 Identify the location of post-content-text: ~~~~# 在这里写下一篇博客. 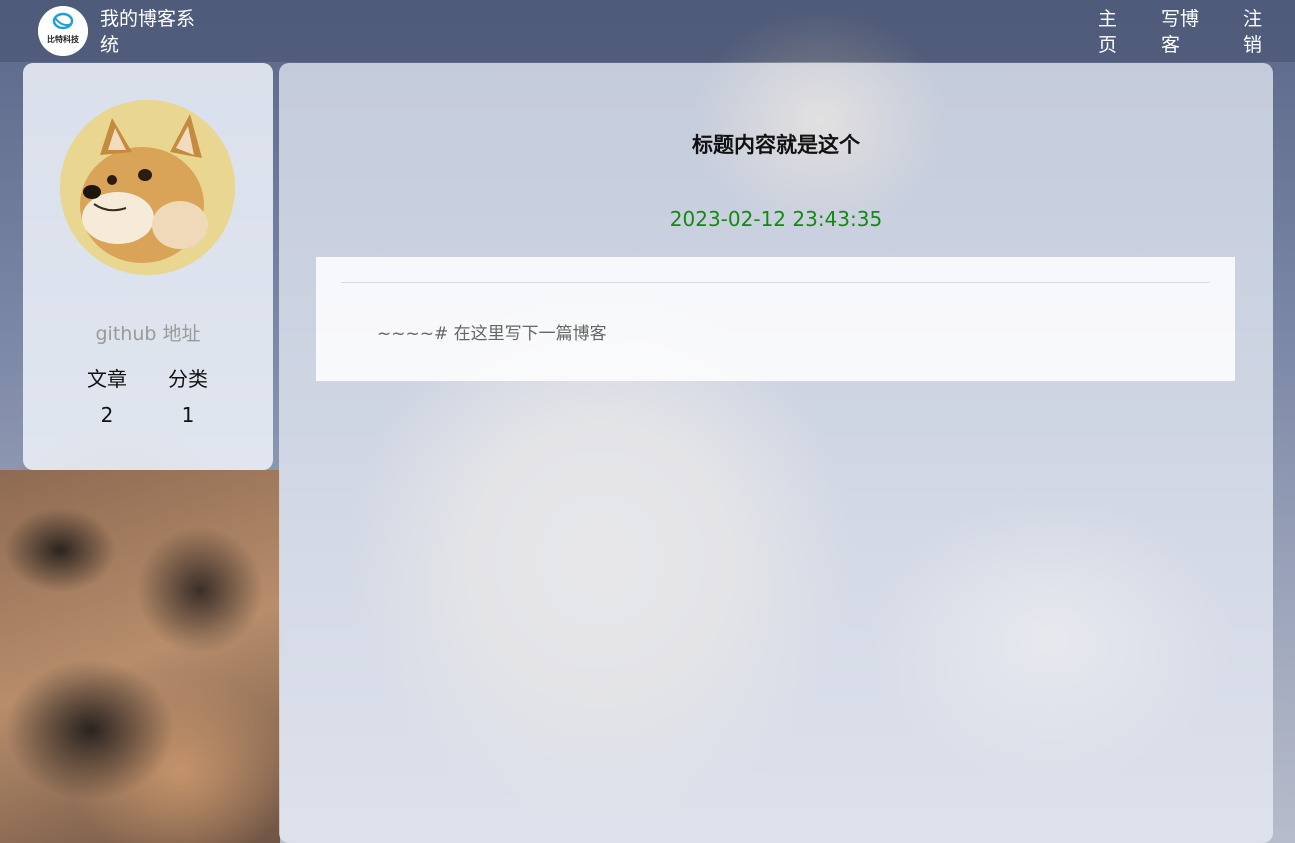
(492, 334).